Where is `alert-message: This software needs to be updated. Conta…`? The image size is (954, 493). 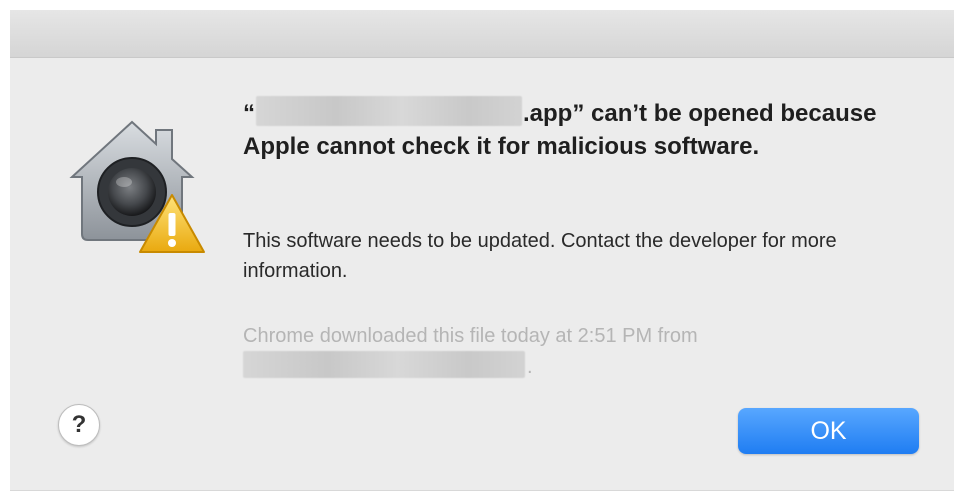
alert-message: This software needs to be updated. Conta… is located at coordinates (540, 256).